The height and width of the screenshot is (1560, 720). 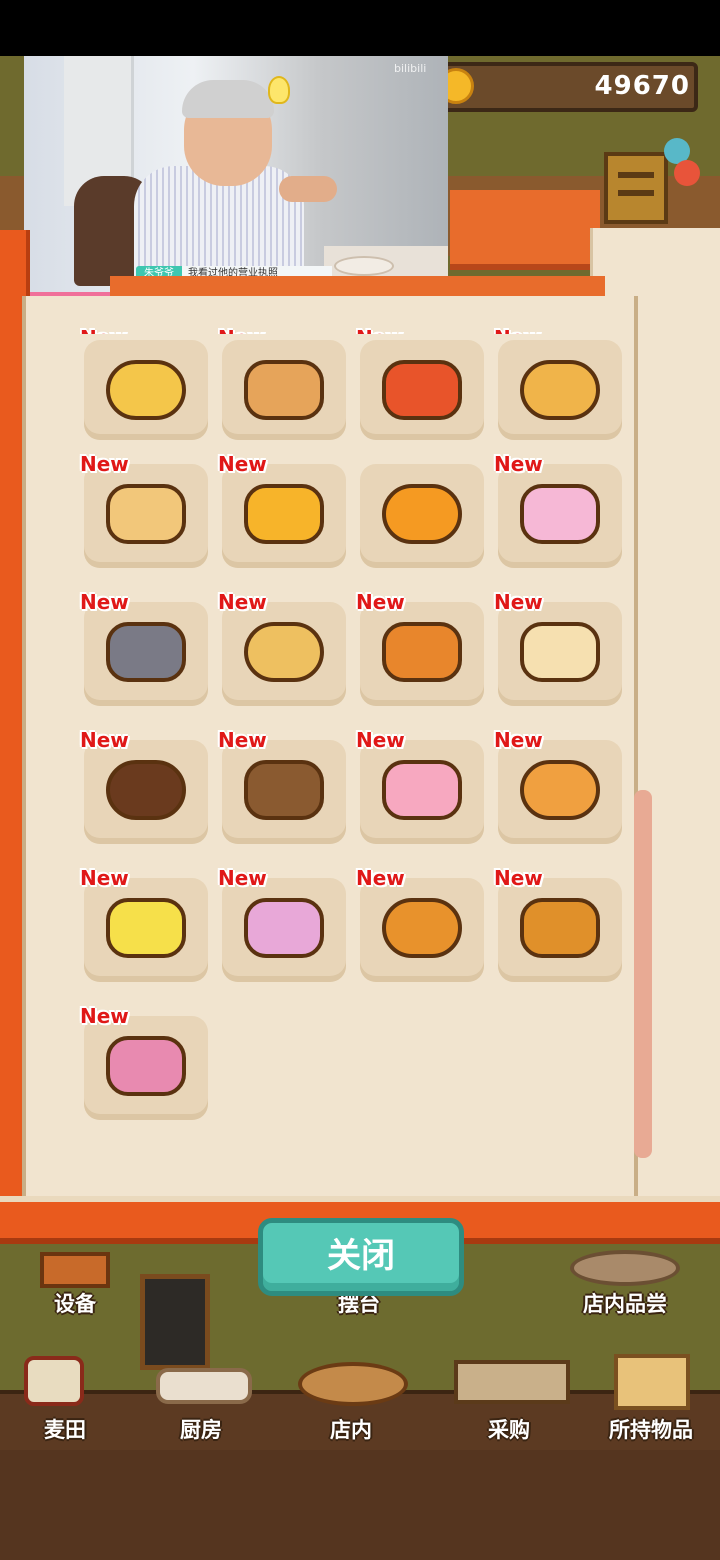 I want to click on nav-label: 麦田, so click(x=65, y=1430).